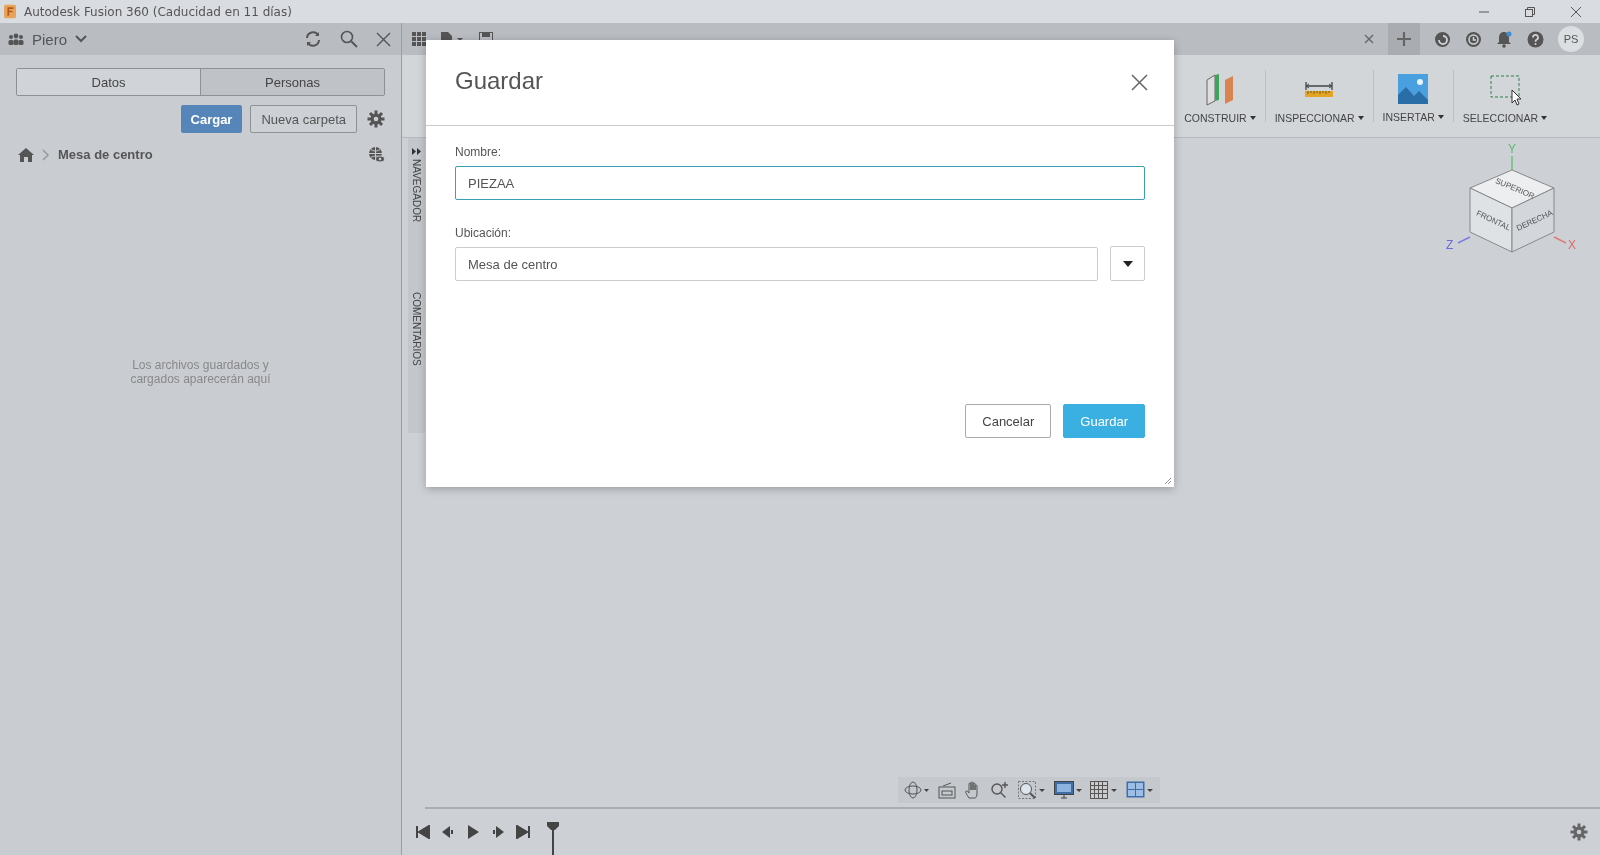  What do you see at coordinates (1068, 790) in the screenshot?
I see `display-icon` at bounding box center [1068, 790].